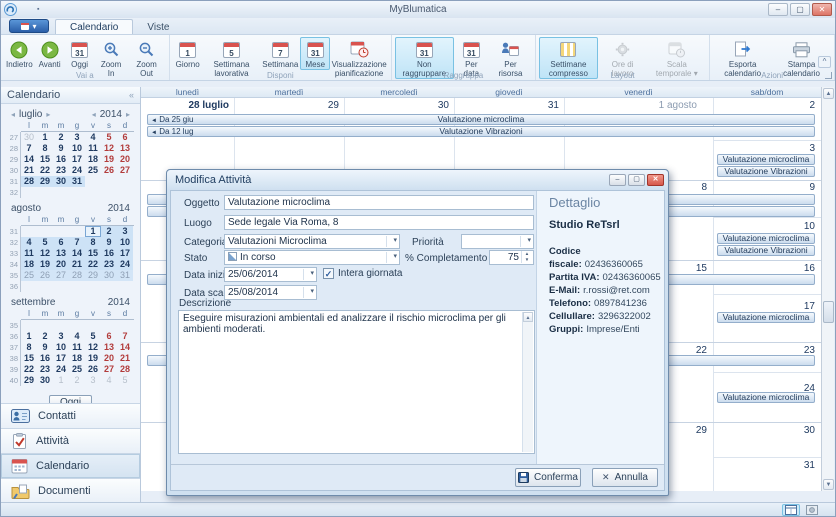 This screenshot has width=836, height=517. What do you see at coordinates (94, 26) in the screenshot?
I see `tab-calendario: Calendario` at bounding box center [94, 26].